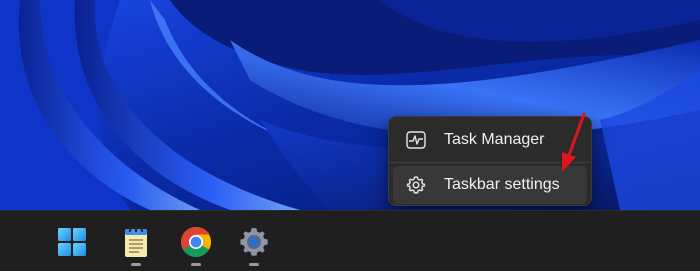  What do you see at coordinates (502, 184) in the screenshot?
I see `menu-item-label: Taskbar settings` at bounding box center [502, 184].